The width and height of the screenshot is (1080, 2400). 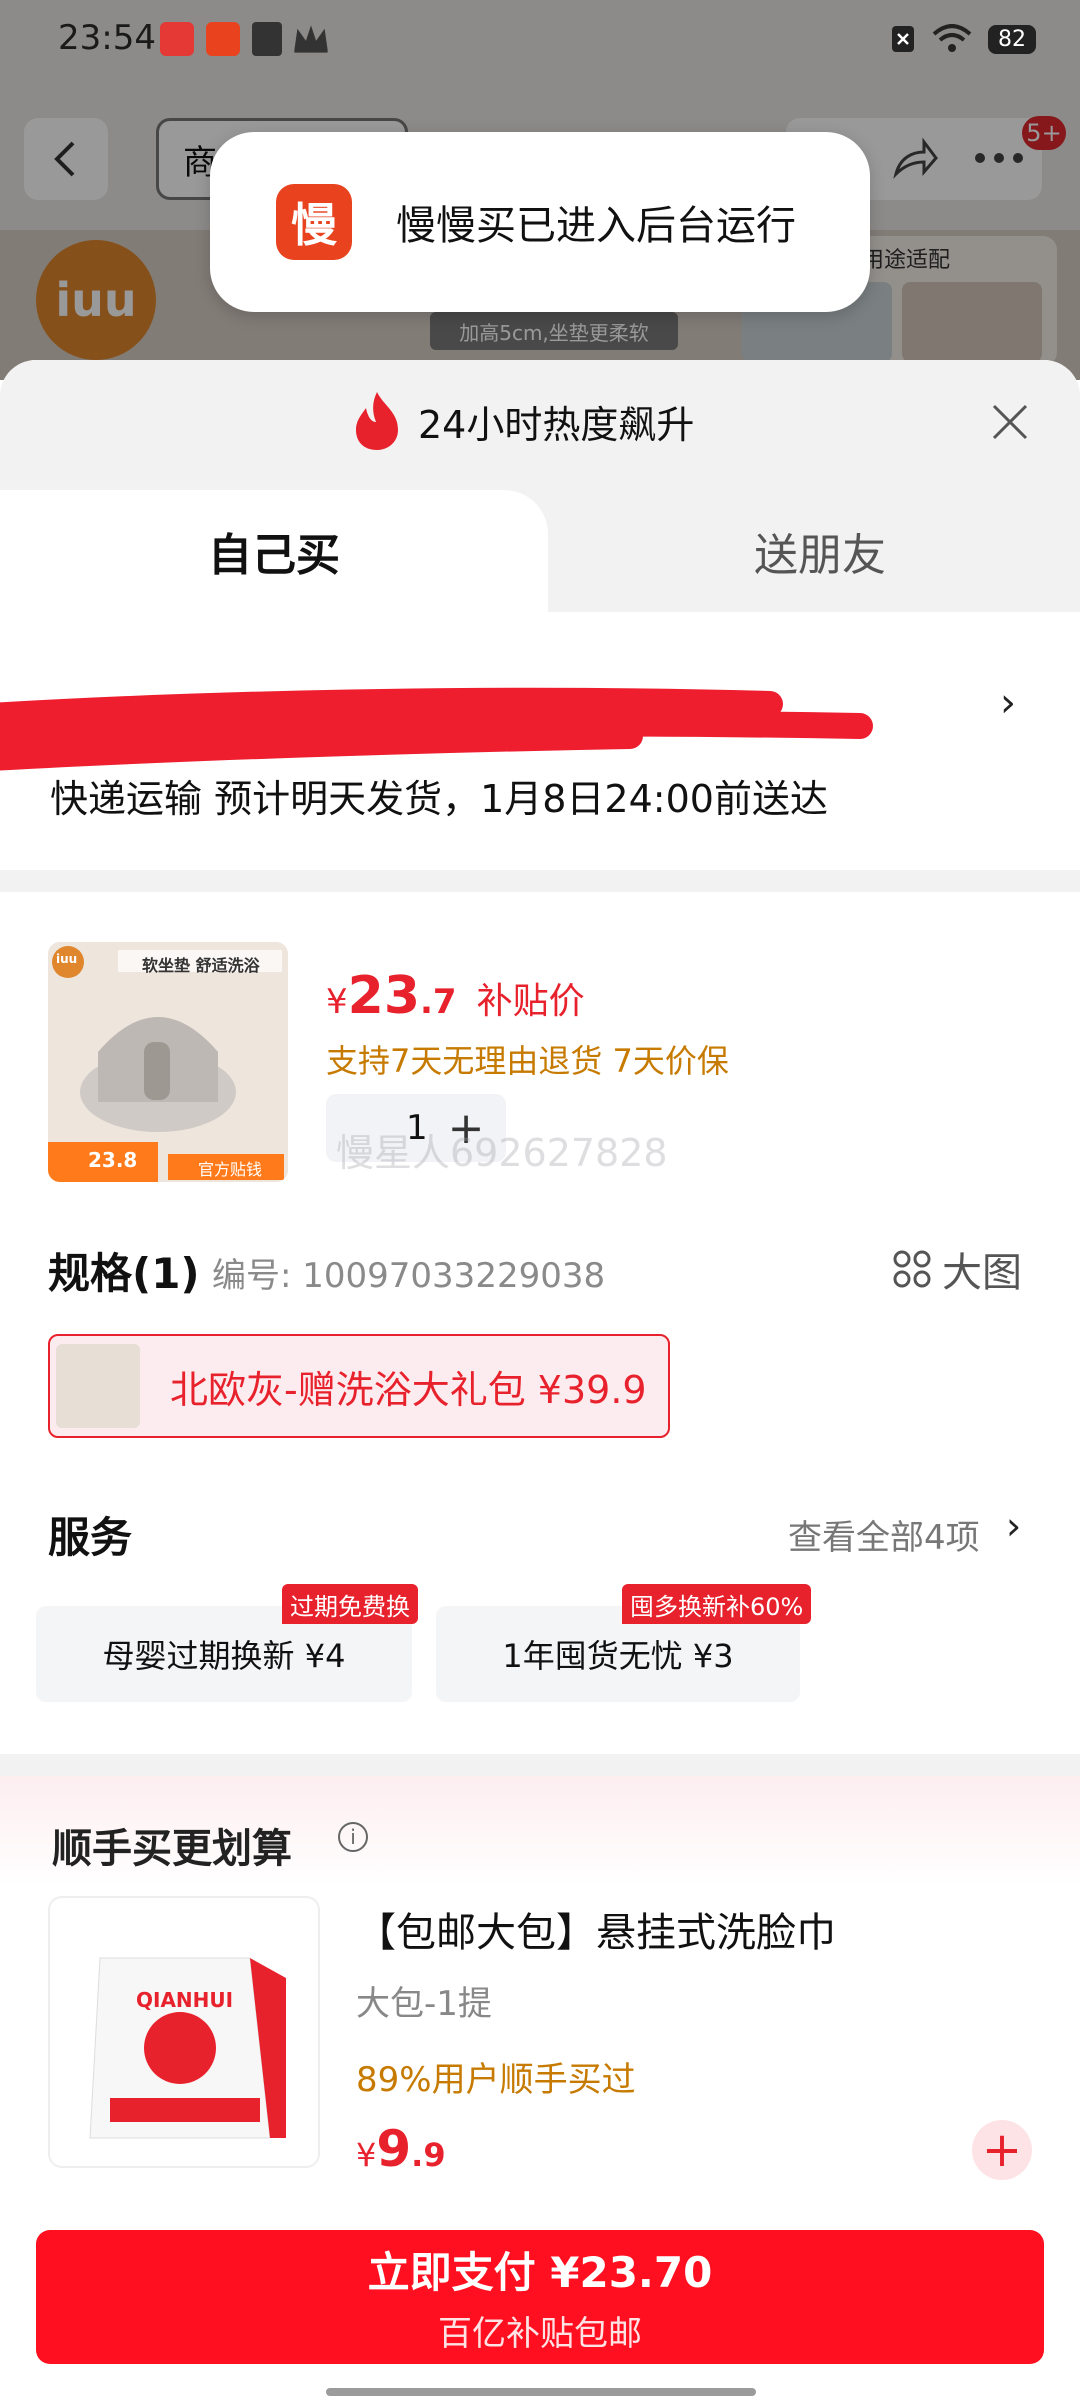 What do you see at coordinates (366, 2155) in the screenshot?
I see `addon-price-currency: ¥` at bounding box center [366, 2155].